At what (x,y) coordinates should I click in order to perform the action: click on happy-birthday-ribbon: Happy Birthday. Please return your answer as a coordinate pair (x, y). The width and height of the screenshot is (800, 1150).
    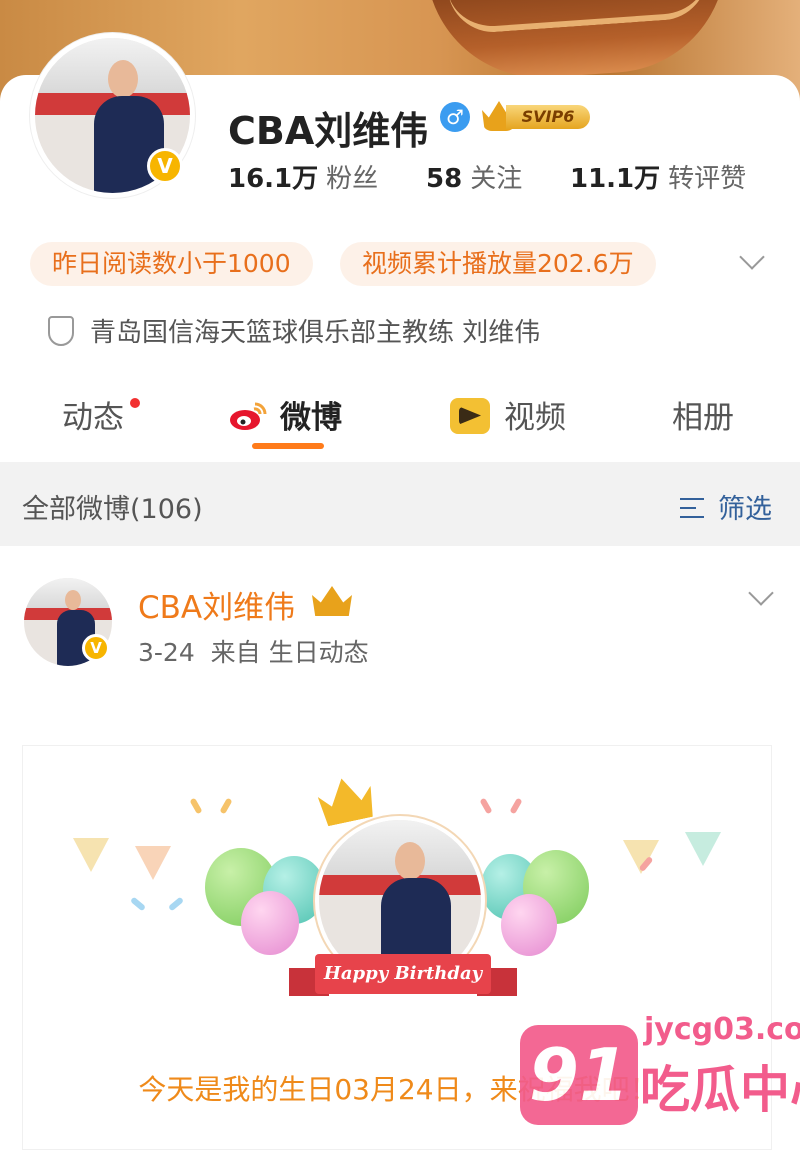
    Looking at the image, I should click on (403, 974).